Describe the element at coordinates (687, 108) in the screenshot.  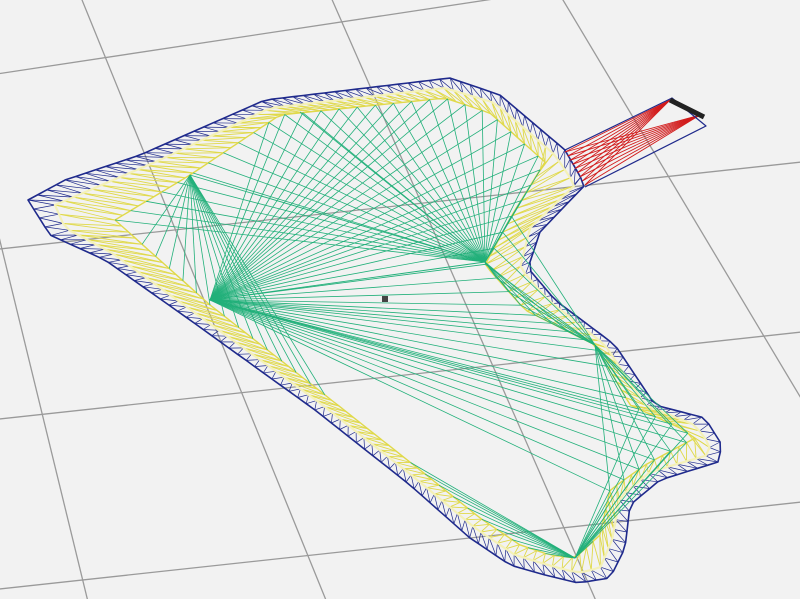
I see `inlet-cap` at that location.